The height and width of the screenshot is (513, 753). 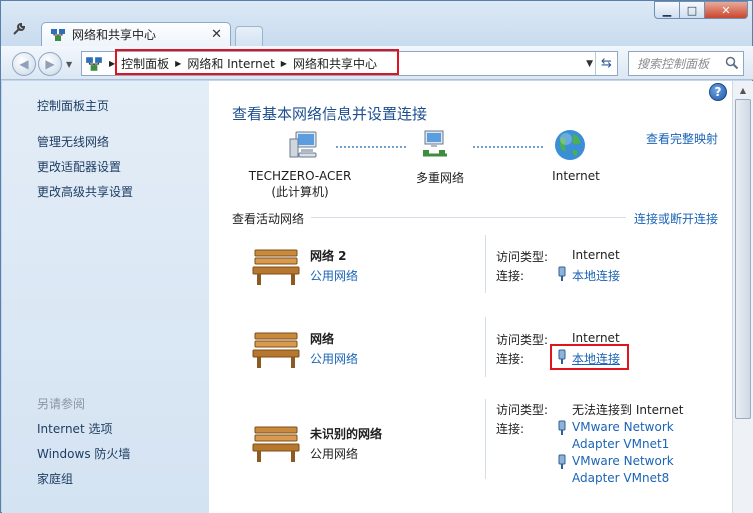 What do you see at coordinates (300, 192) in the screenshot?
I see `computer-subtitle: (此计算机)` at bounding box center [300, 192].